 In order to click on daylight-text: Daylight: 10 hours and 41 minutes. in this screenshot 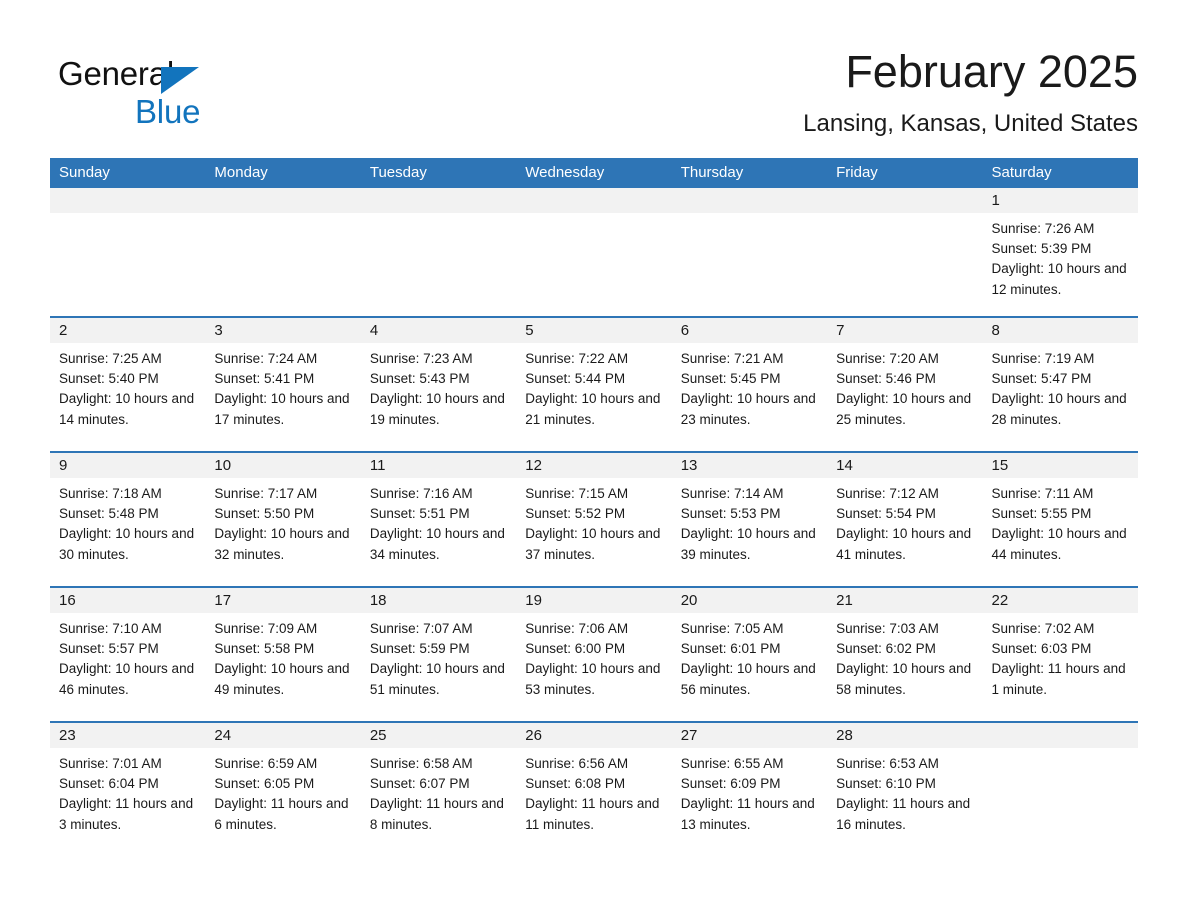, I will do `click(904, 544)`.